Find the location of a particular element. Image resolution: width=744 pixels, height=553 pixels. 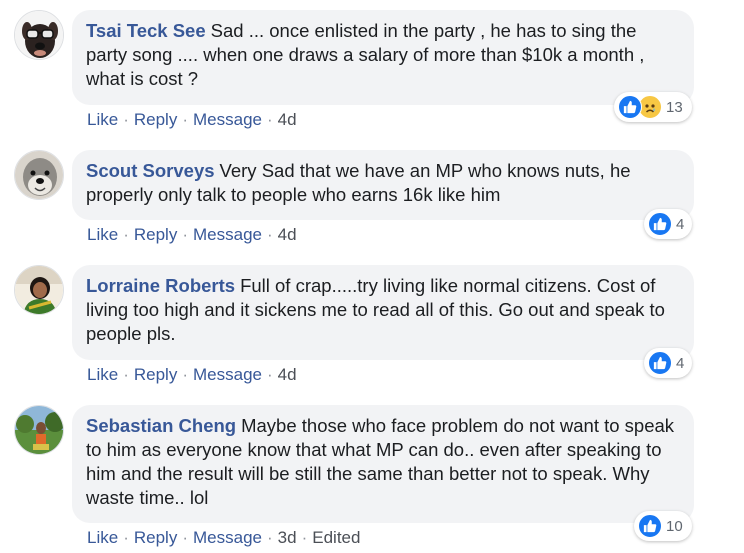

comment-author-link: Sebastian Cheng is located at coordinates (161, 425).